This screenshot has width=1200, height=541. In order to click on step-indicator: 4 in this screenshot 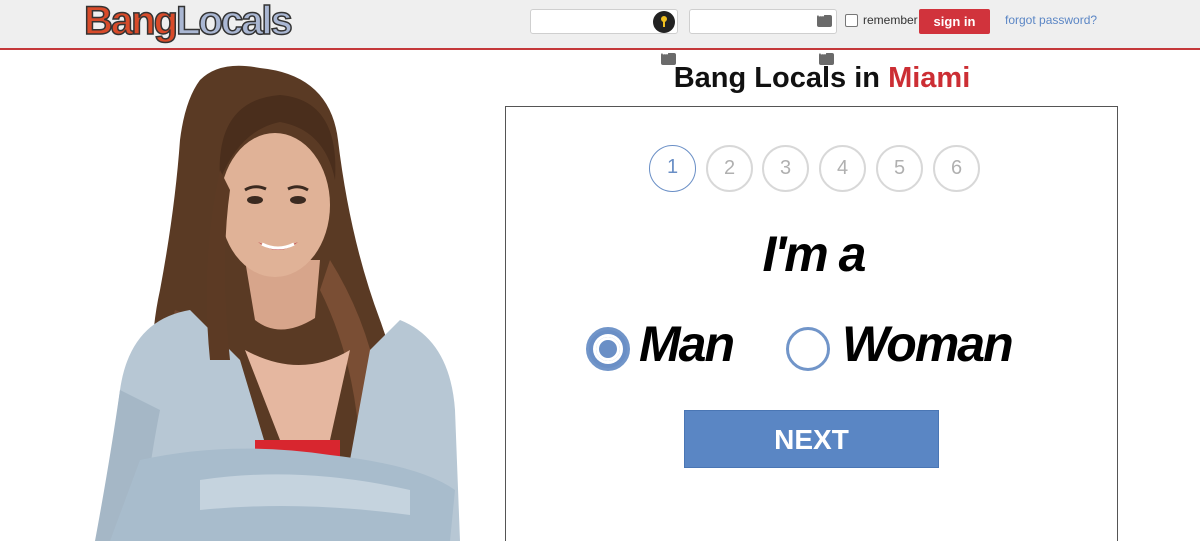, I will do `click(842, 168)`.